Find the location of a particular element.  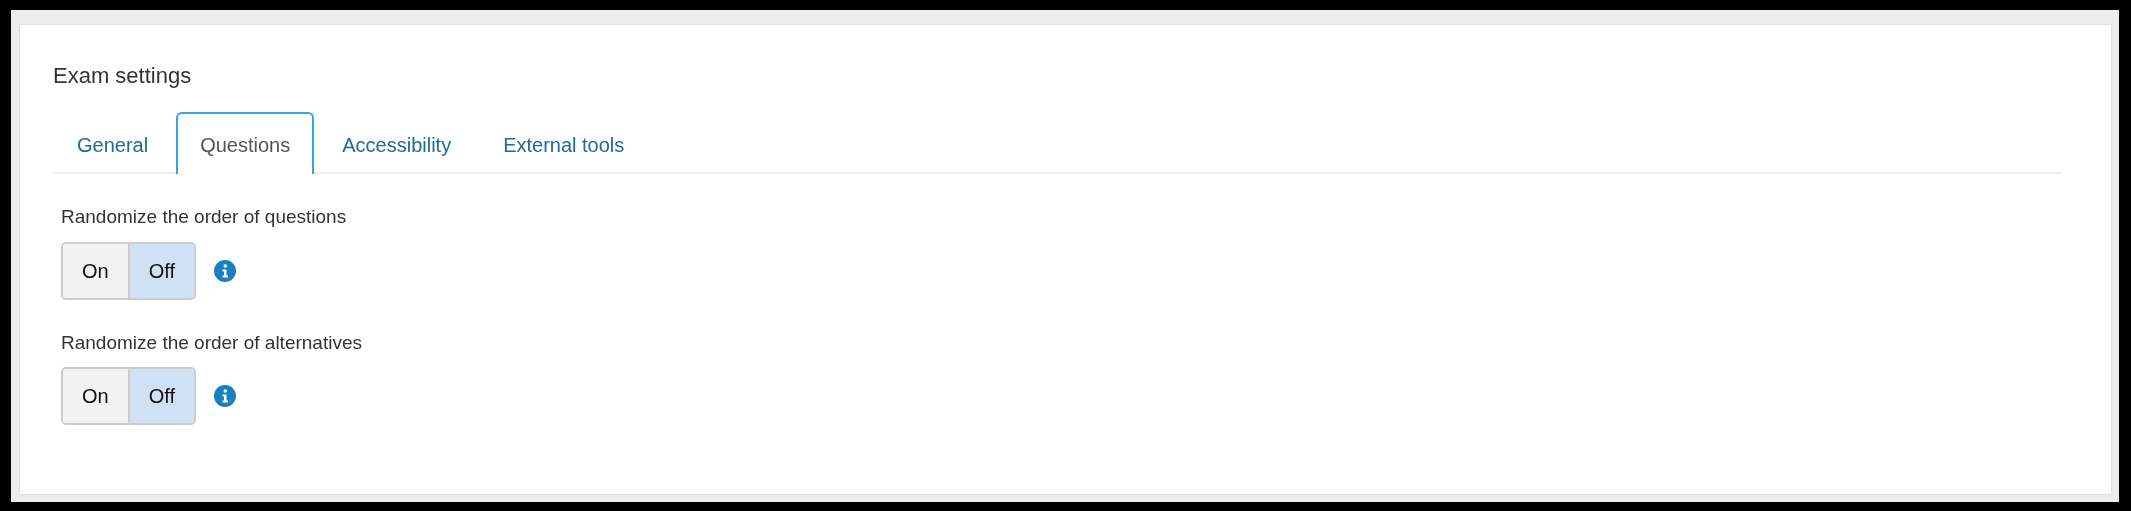

panel-title: Exam settings is located at coordinates (123, 76).